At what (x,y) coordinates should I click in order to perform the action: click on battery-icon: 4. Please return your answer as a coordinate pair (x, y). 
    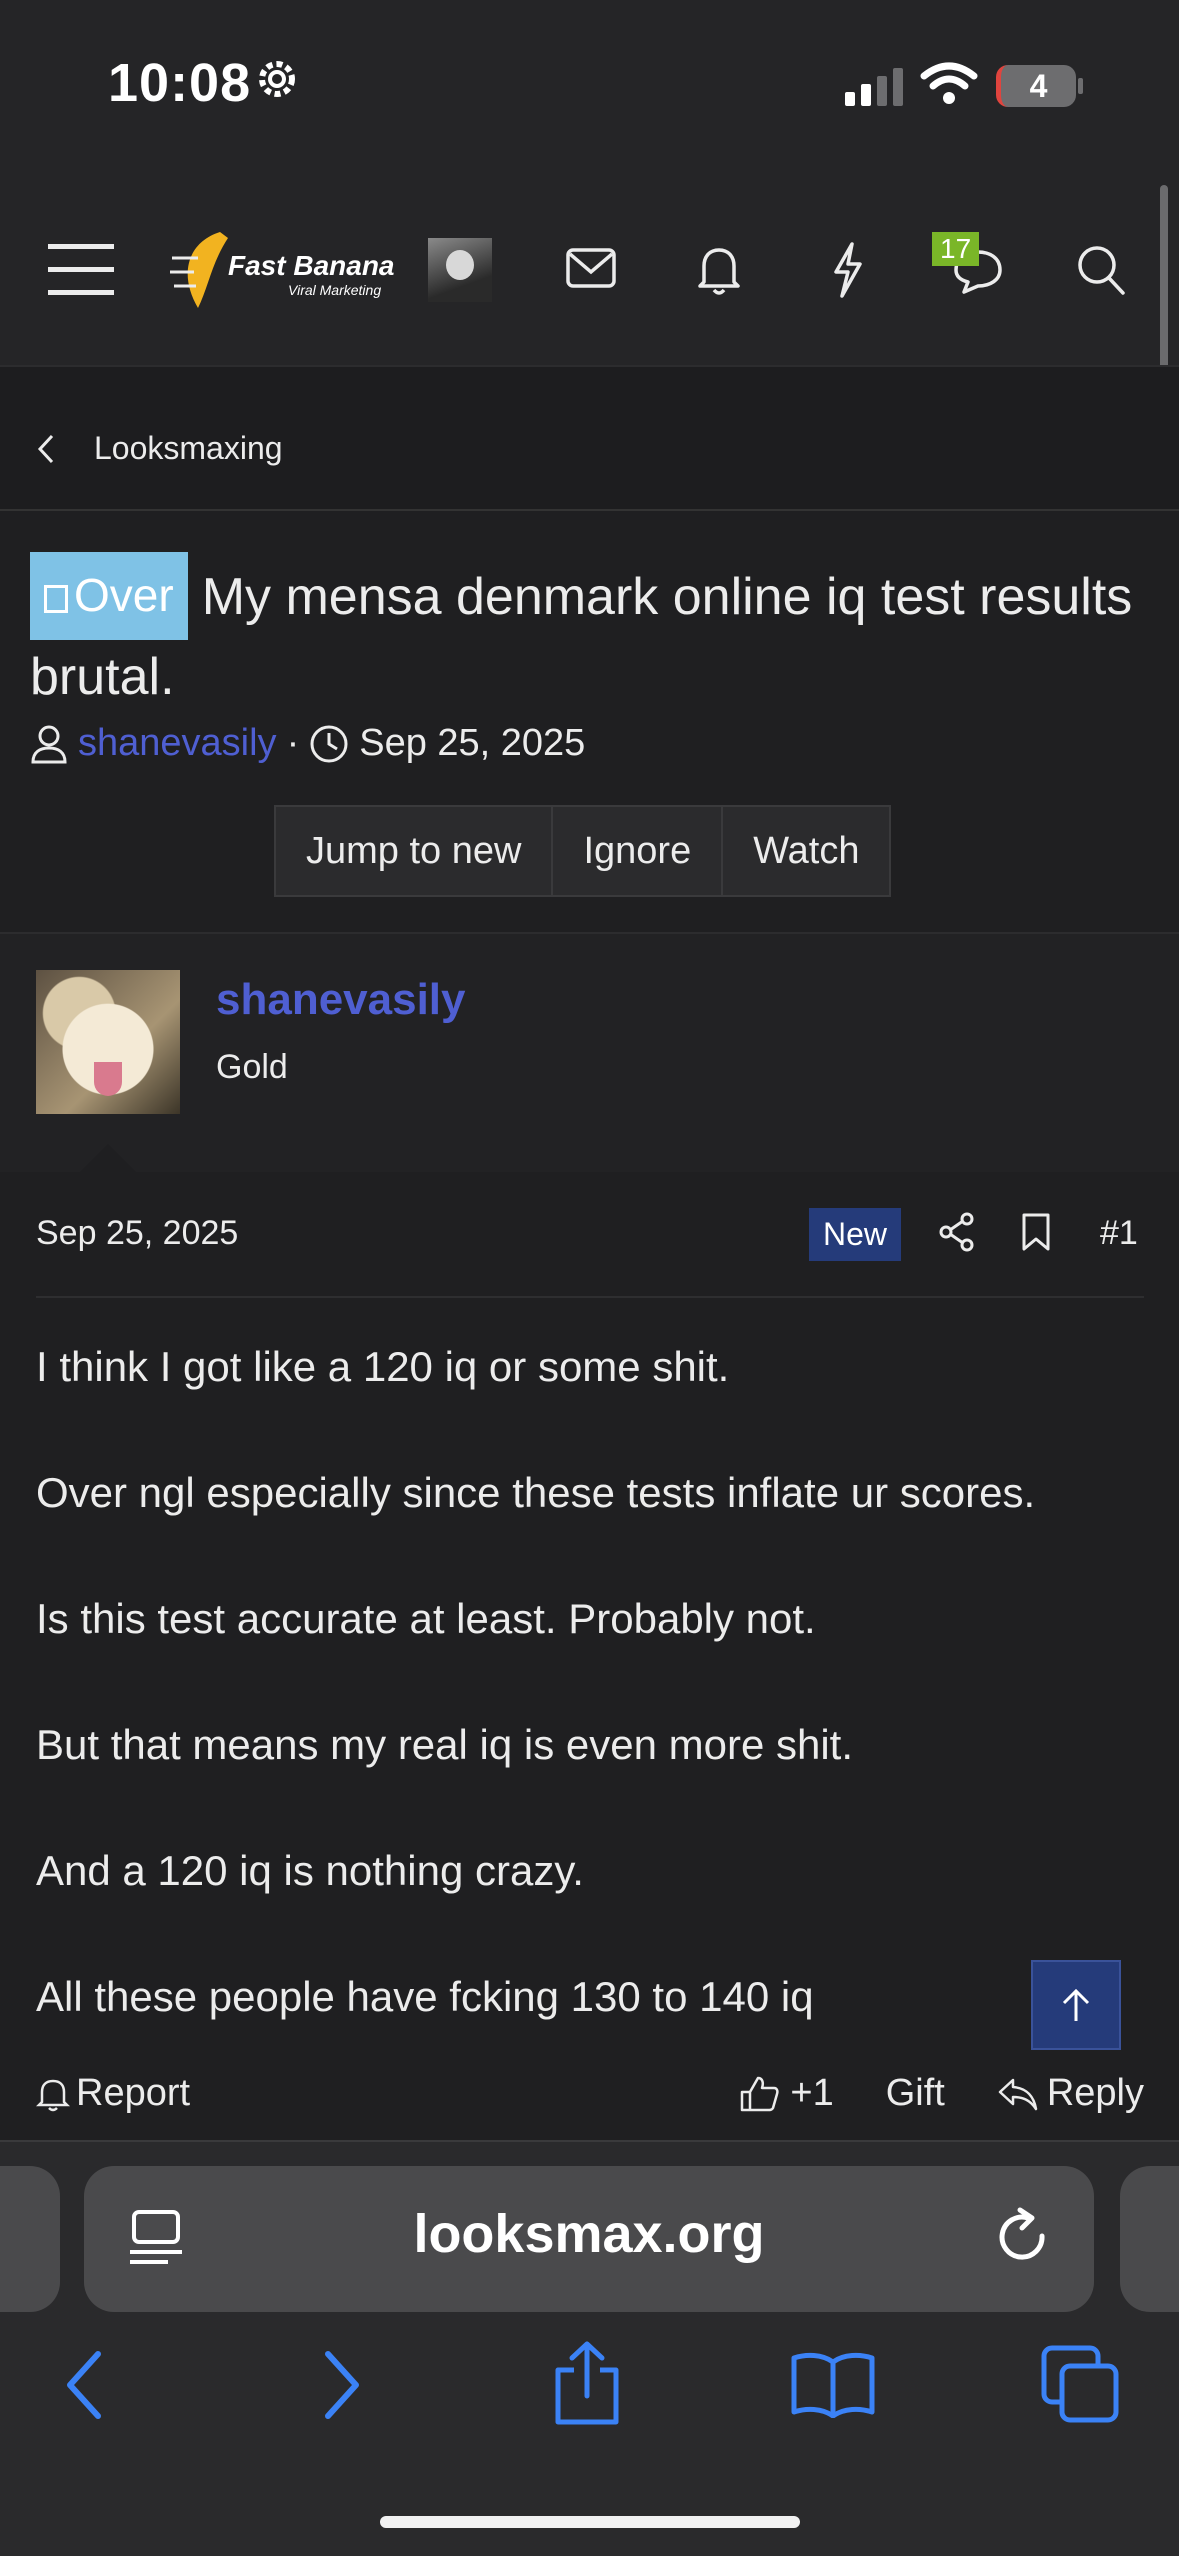
    Looking at the image, I should click on (1036, 86).